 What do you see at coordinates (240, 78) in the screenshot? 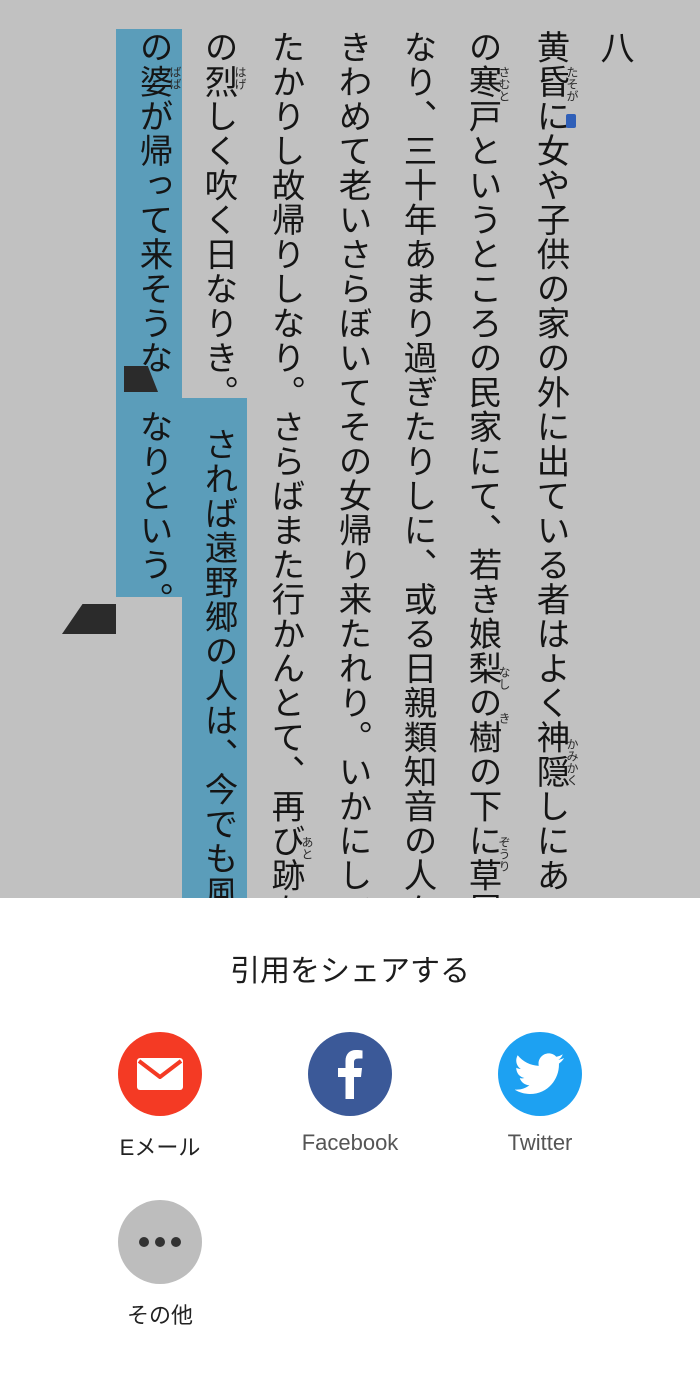
I see `ruby-text: はげ` at bounding box center [240, 78].